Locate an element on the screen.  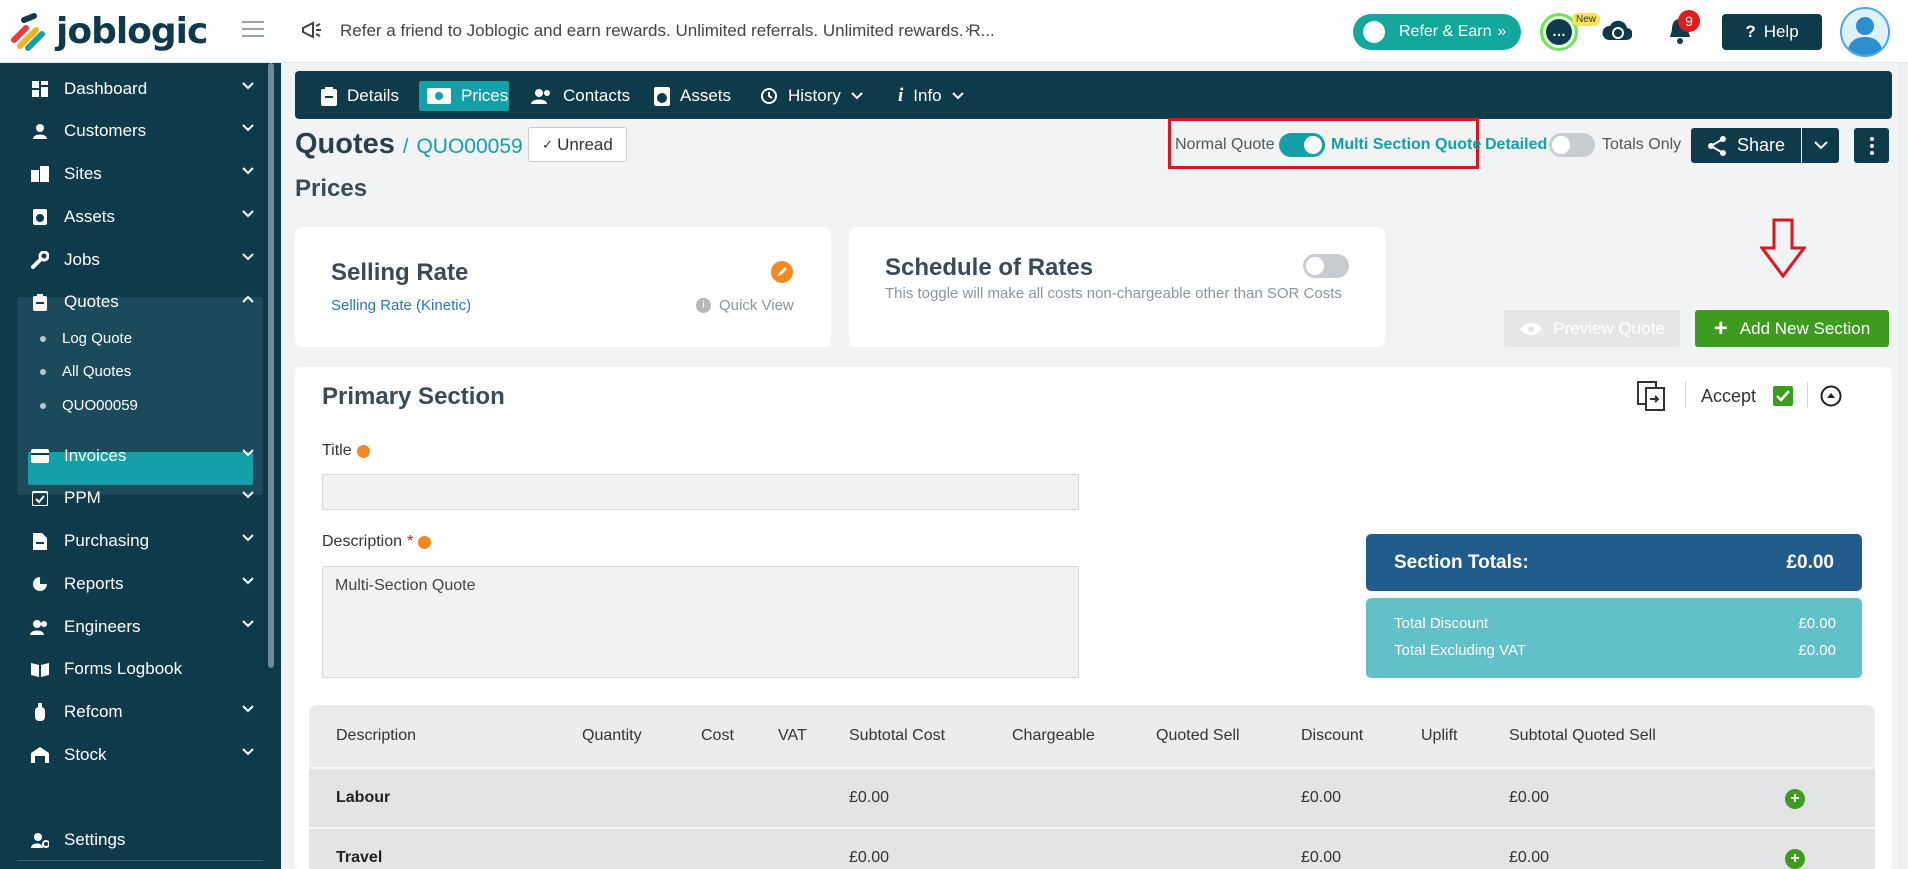
row-description: Travel is located at coordinates (359, 857).